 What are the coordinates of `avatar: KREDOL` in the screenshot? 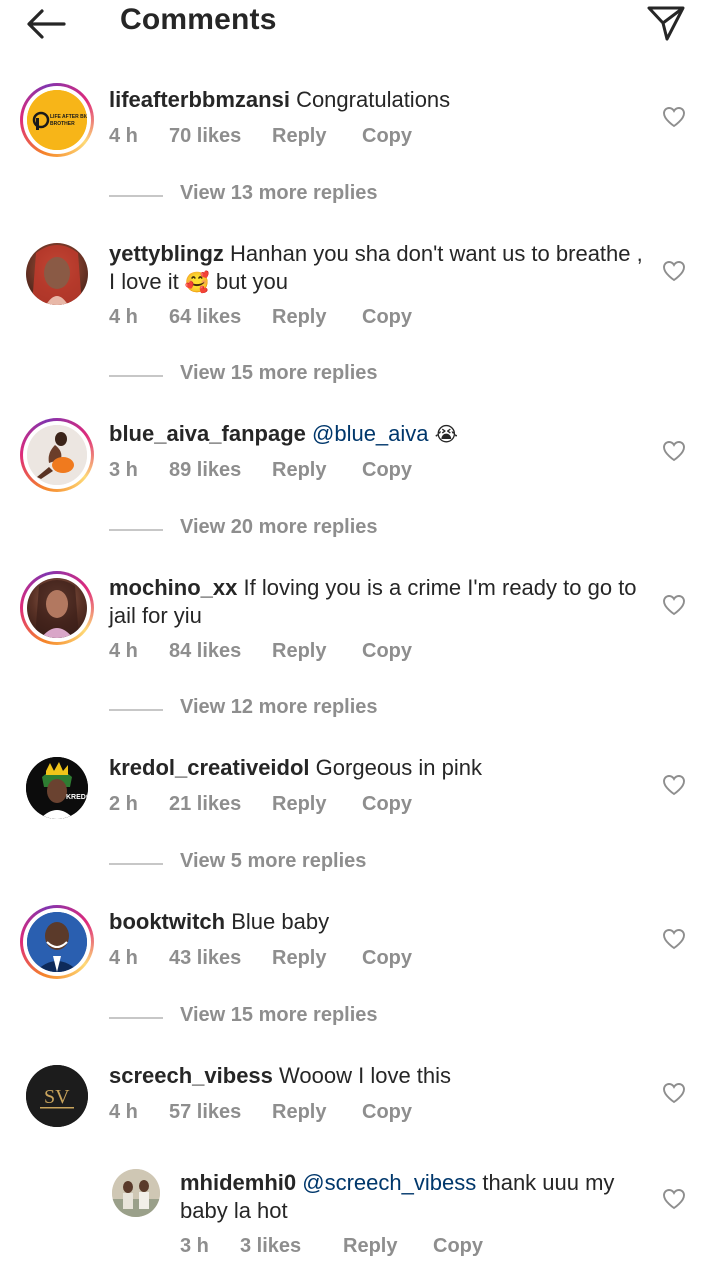 It's located at (57, 788).